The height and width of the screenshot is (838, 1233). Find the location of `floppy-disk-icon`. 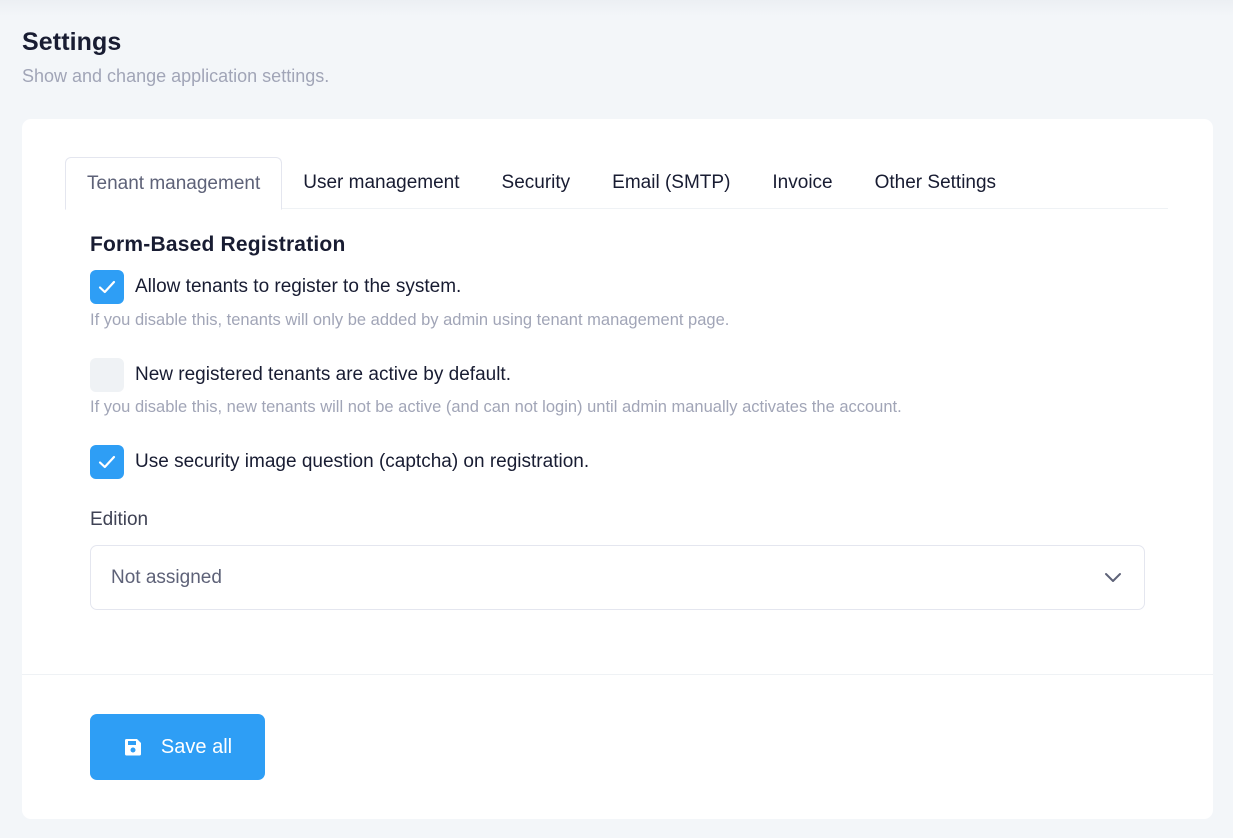

floppy-disk-icon is located at coordinates (133, 747).